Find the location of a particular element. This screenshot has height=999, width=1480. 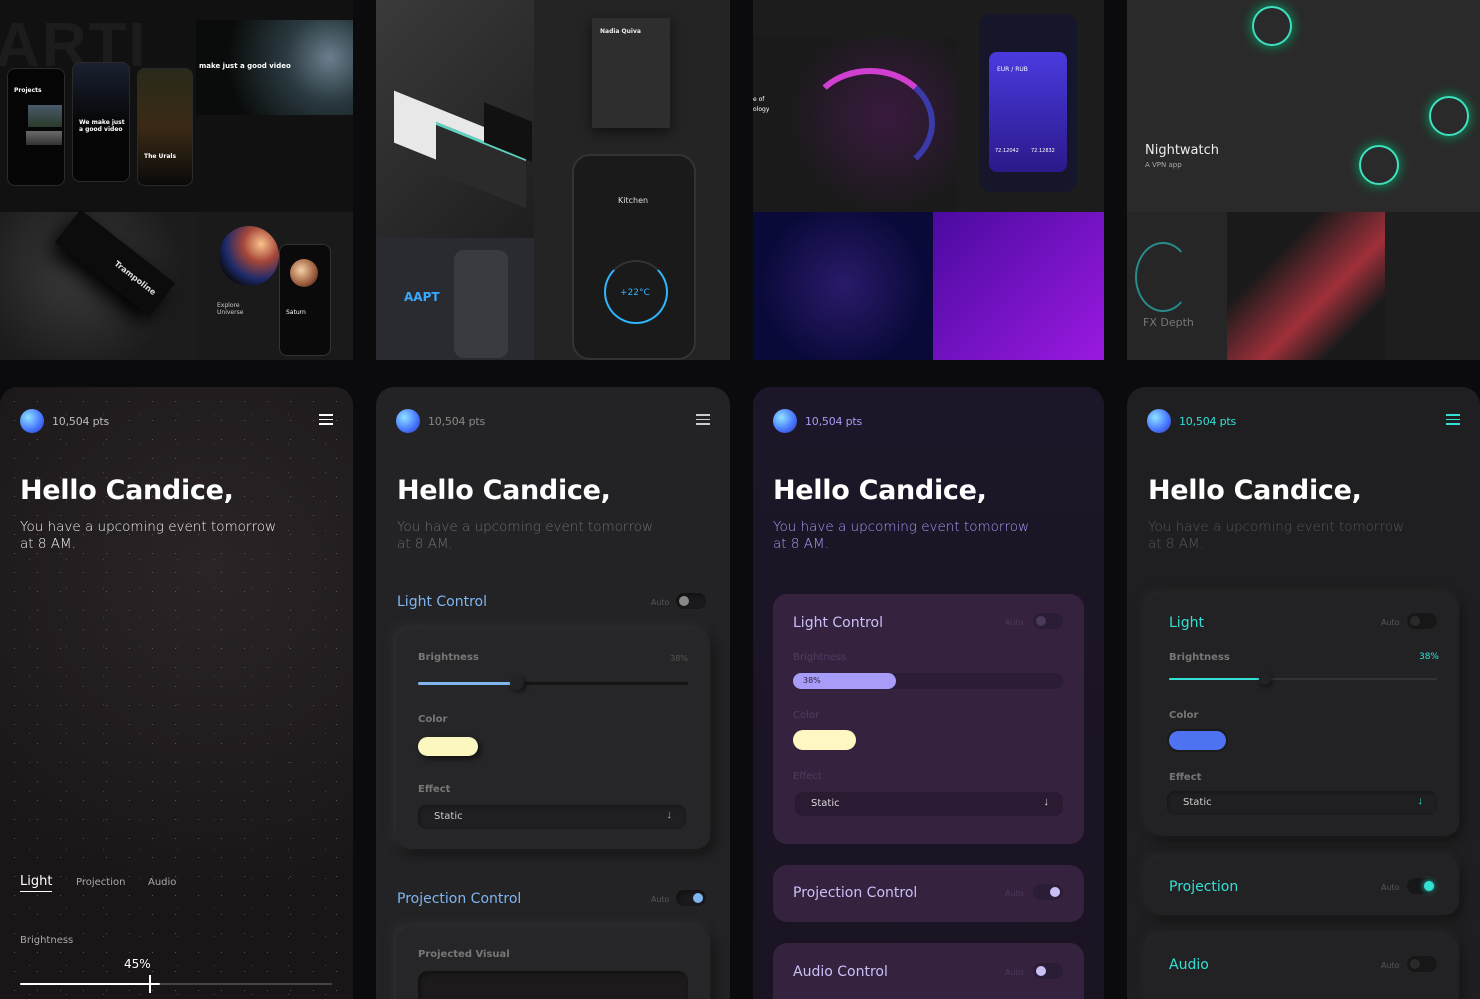

projected-visual-preview is located at coordinates (553, 985).